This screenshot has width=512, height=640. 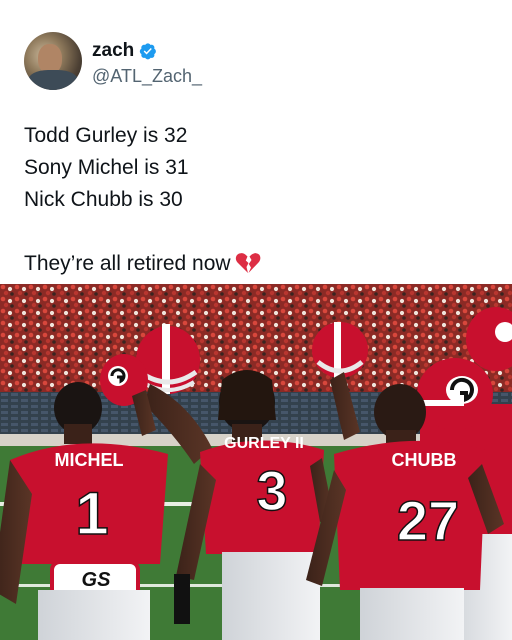 I want to click on jersey-number-chubb: 27, so click(x=428, y=520).